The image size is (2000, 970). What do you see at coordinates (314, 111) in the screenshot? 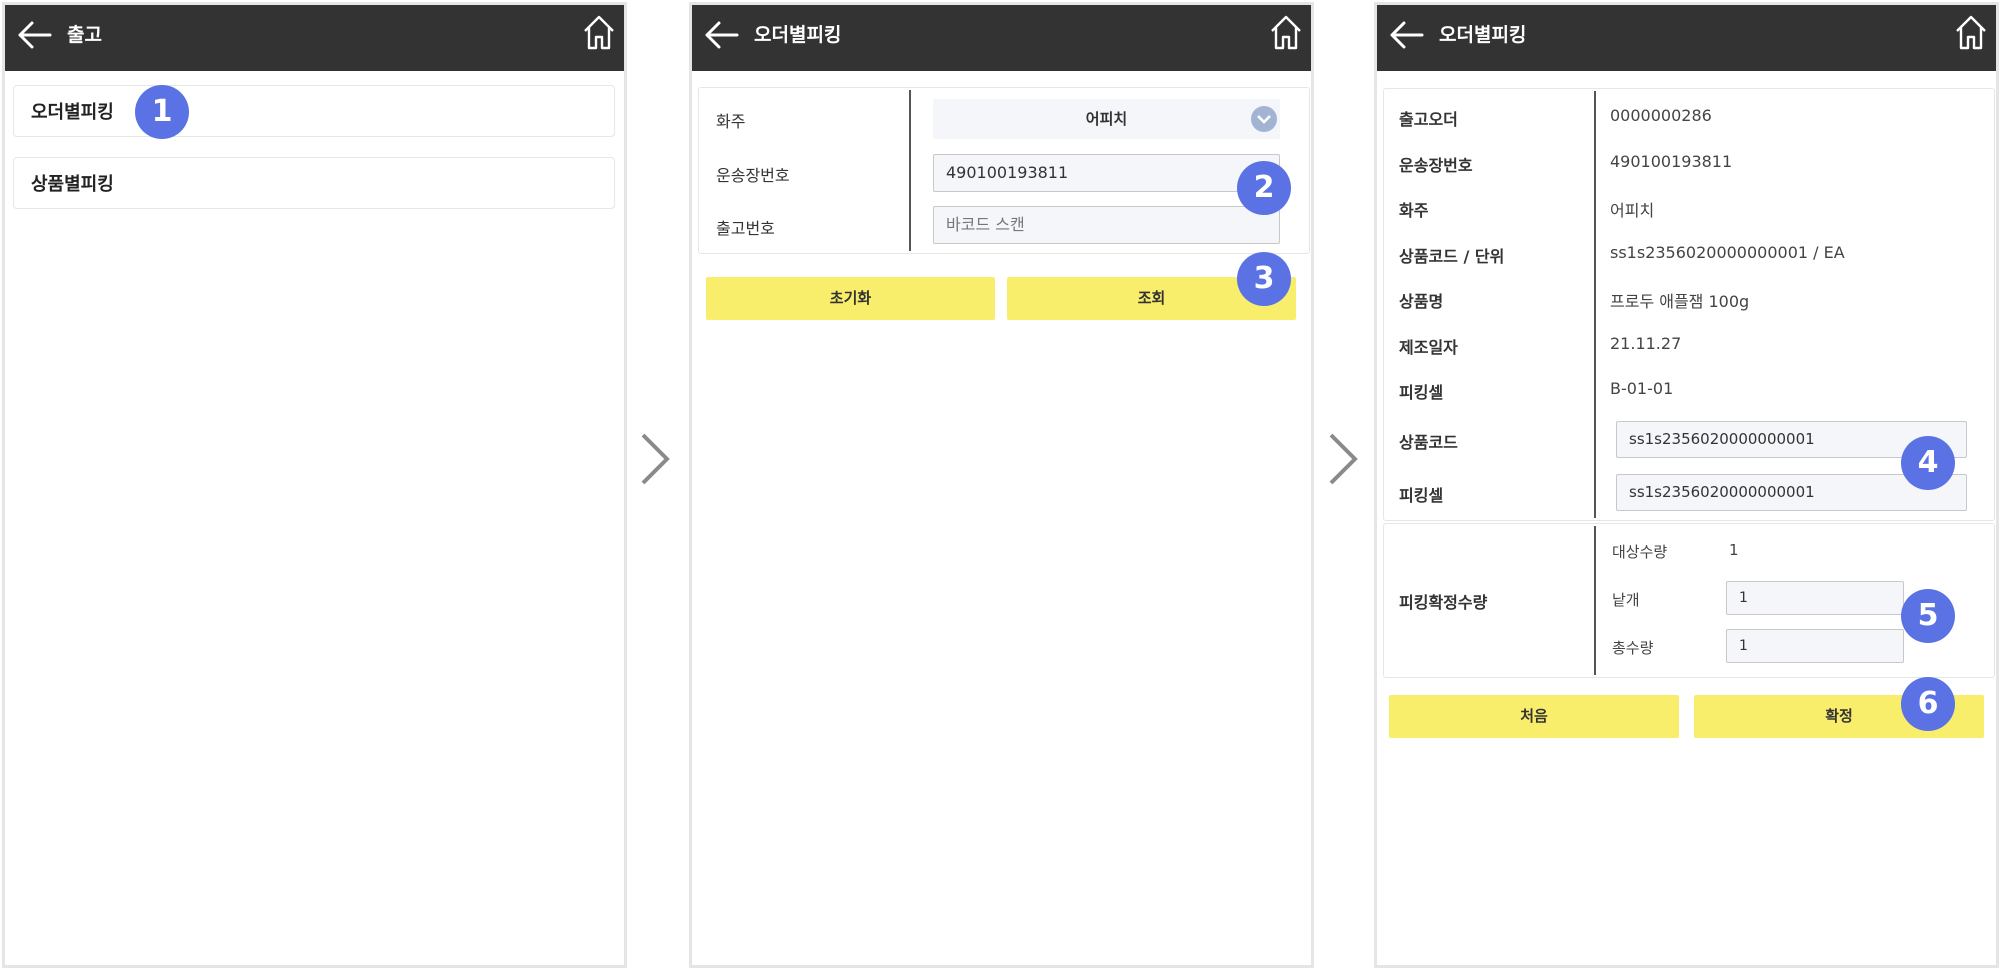
I see `menu-item-order-picking: 오더별피킹` at bounding box center [314, 111].